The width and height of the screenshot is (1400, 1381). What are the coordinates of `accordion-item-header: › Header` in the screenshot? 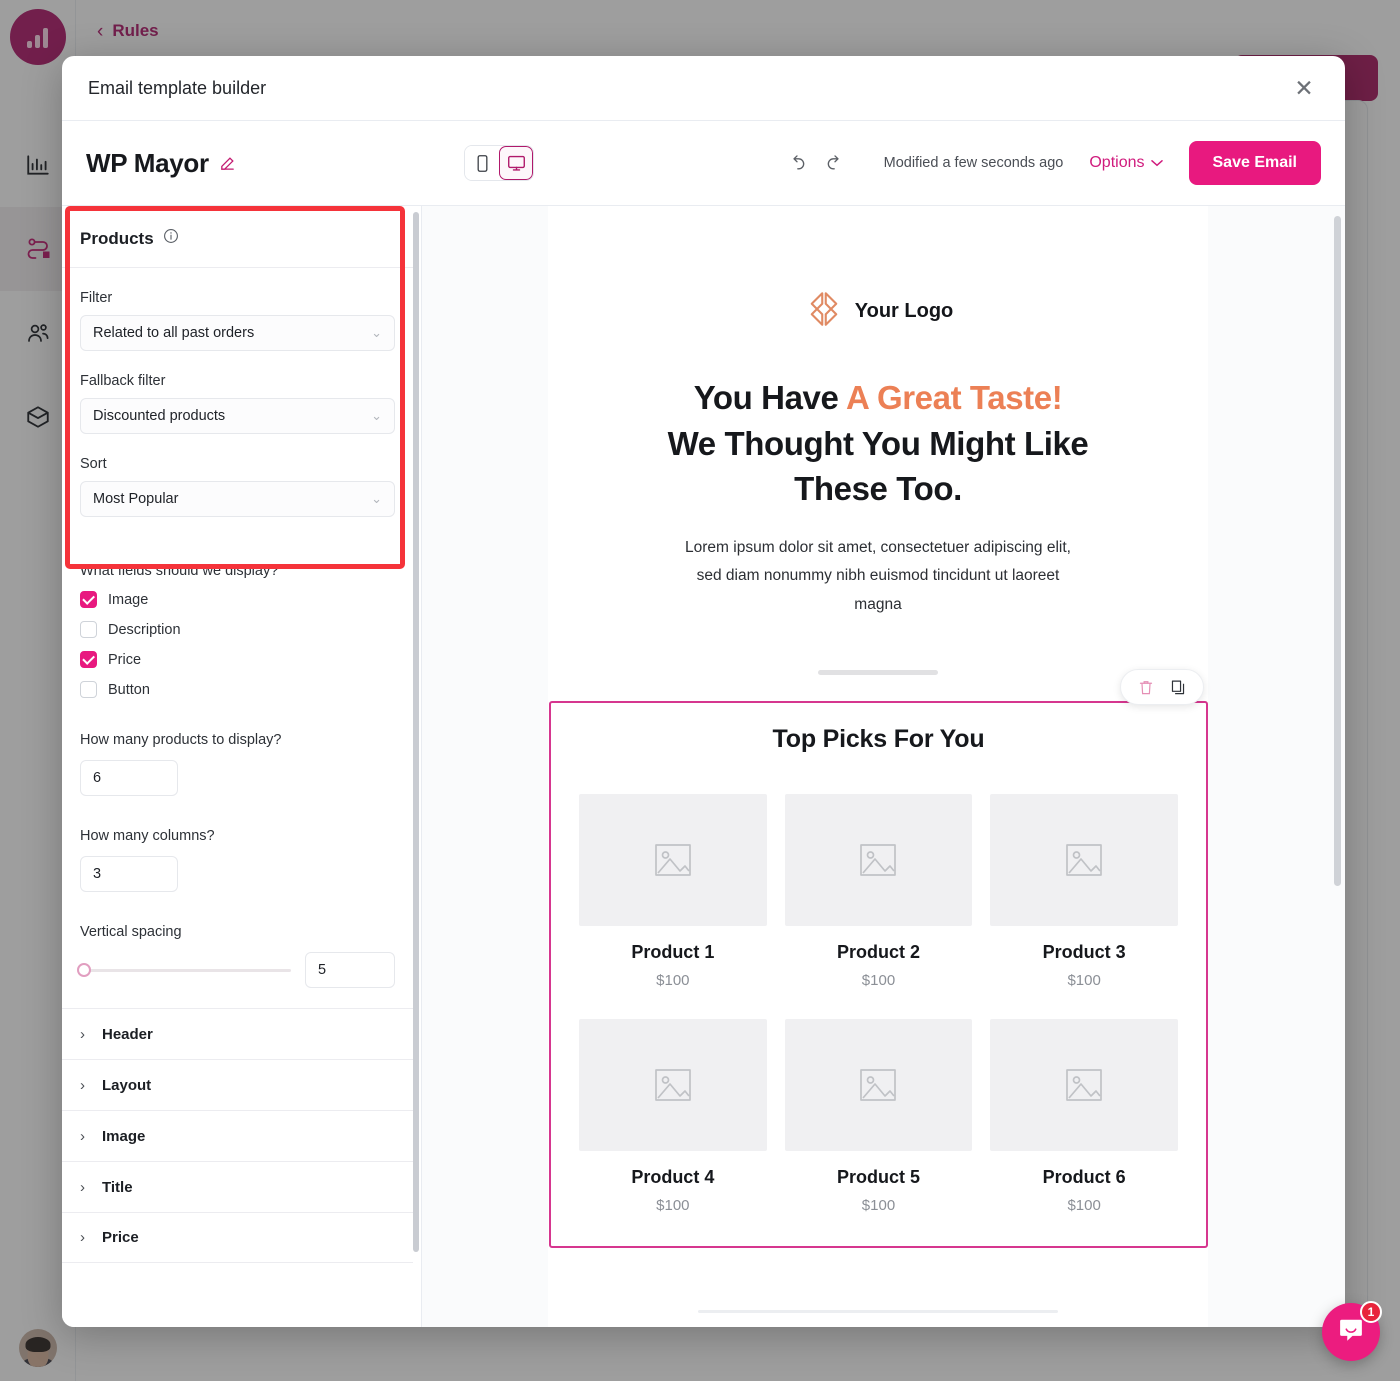 It's located at (237, 1033).